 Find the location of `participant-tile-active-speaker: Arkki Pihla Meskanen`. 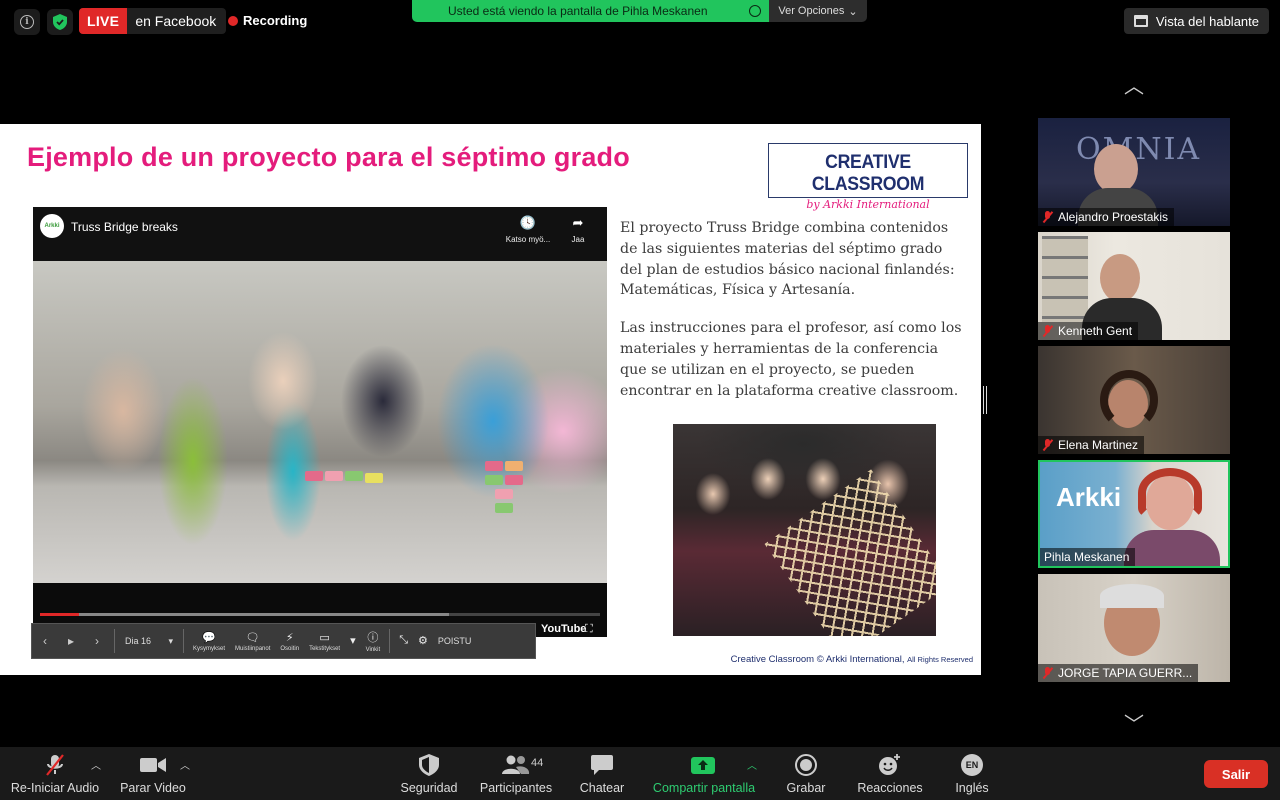

participant-tile-active-speaker: Arkki Pihla Meskanen is located at coordinates (1134, 514).